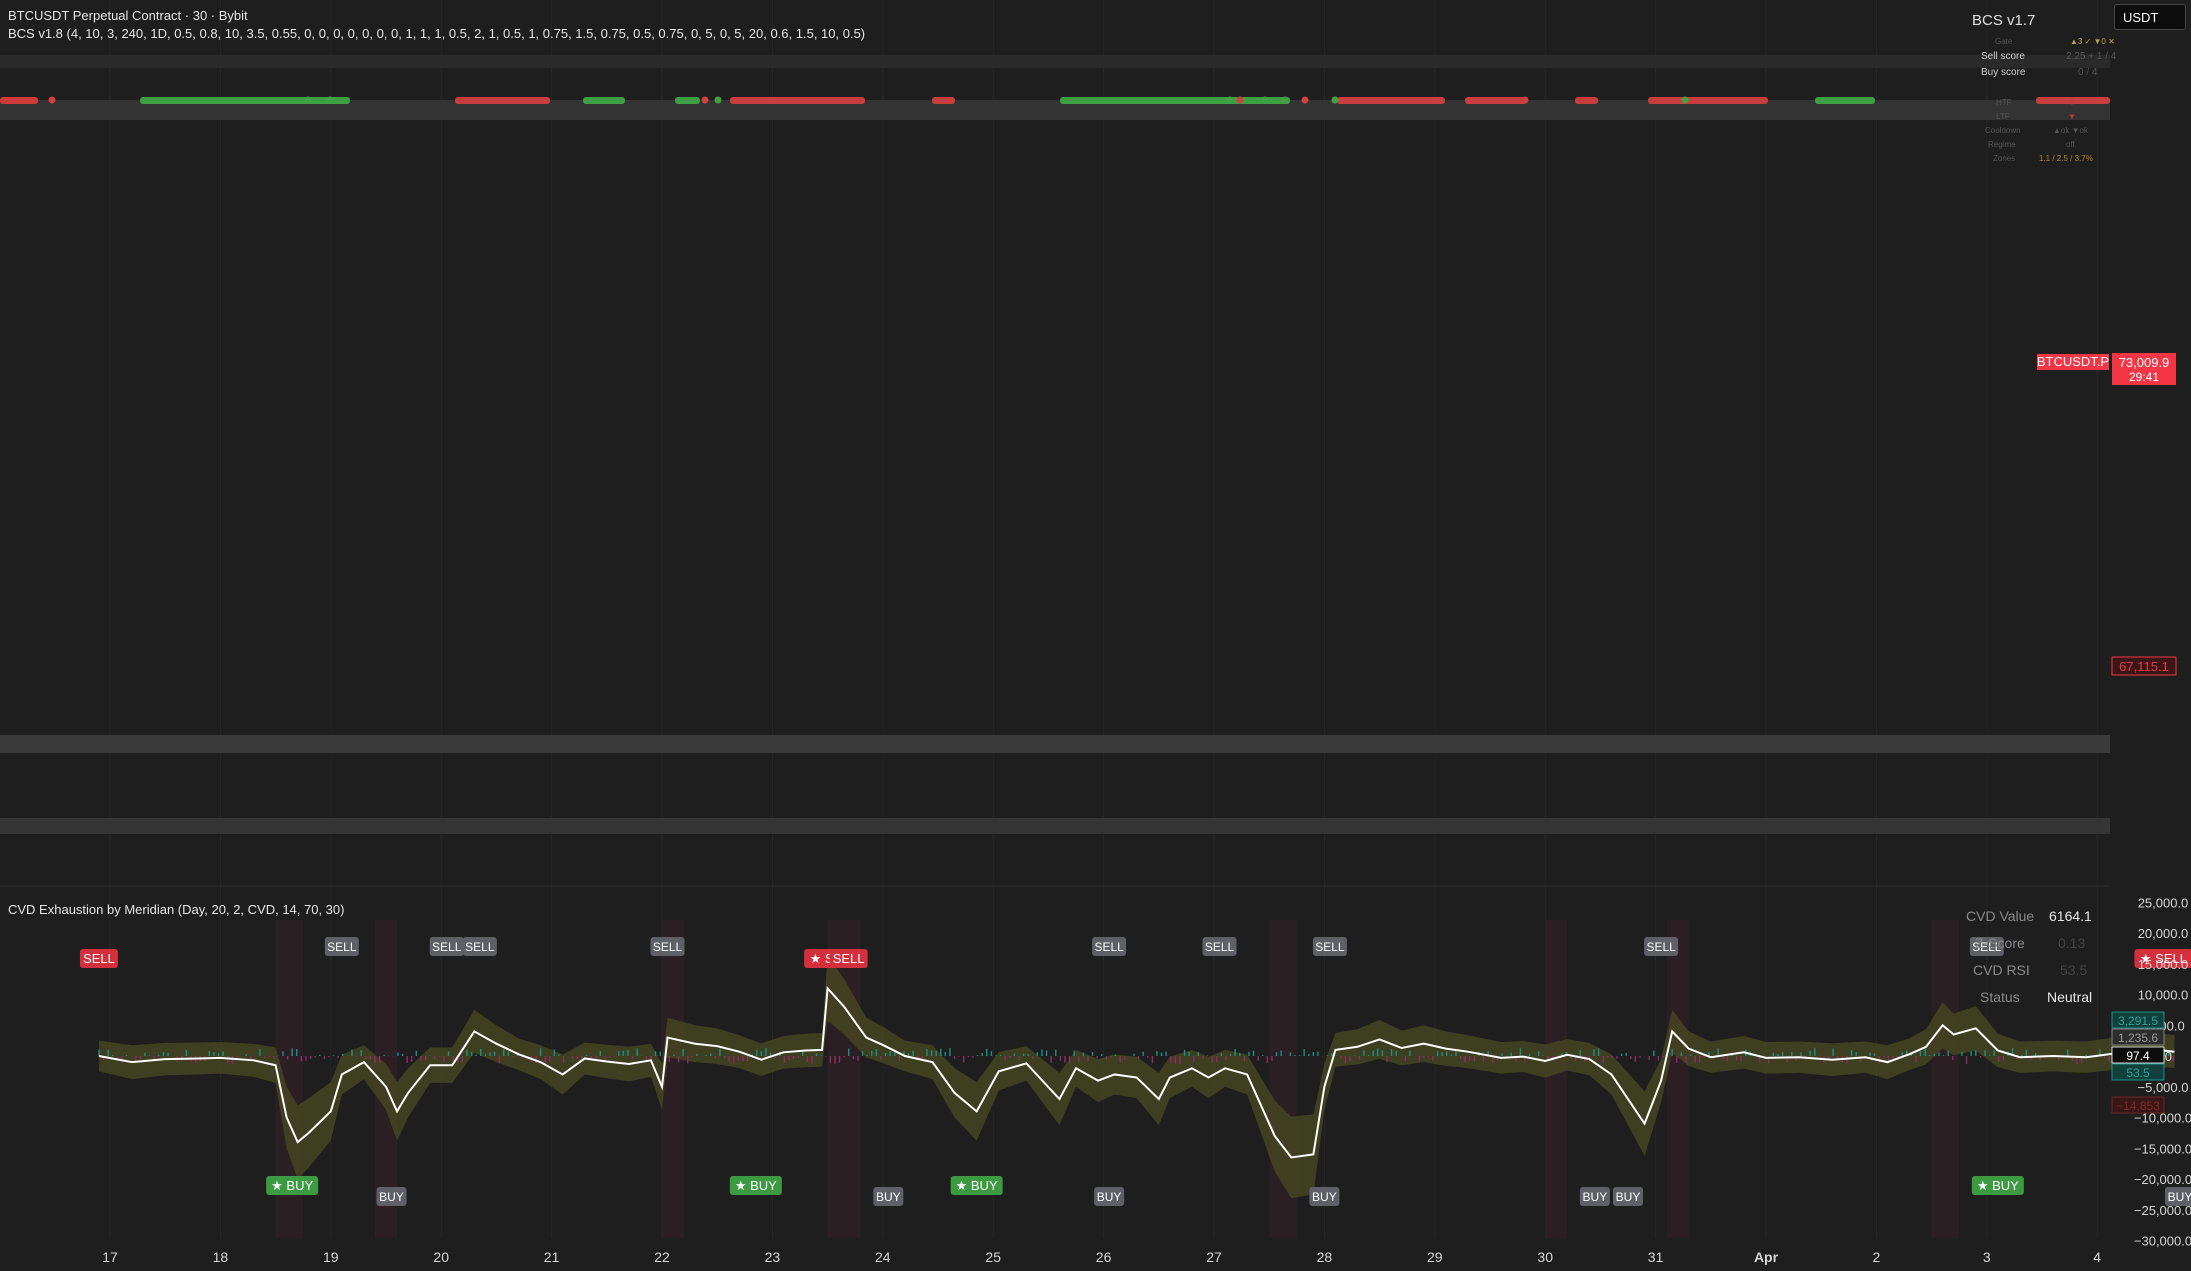 This screenshot has width=2191, height=1271. What do you see at coordinates (2144, 666) in the screenshot?
I see `lower-price: 67,115.1` at bounding box center [2144, 666].